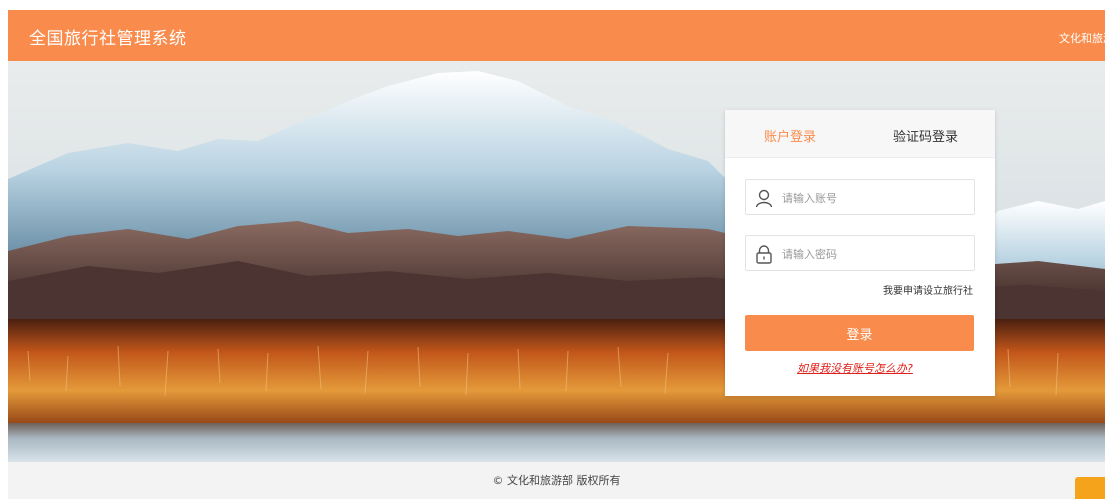  I want to click on lock-icon, so click(764, 254).